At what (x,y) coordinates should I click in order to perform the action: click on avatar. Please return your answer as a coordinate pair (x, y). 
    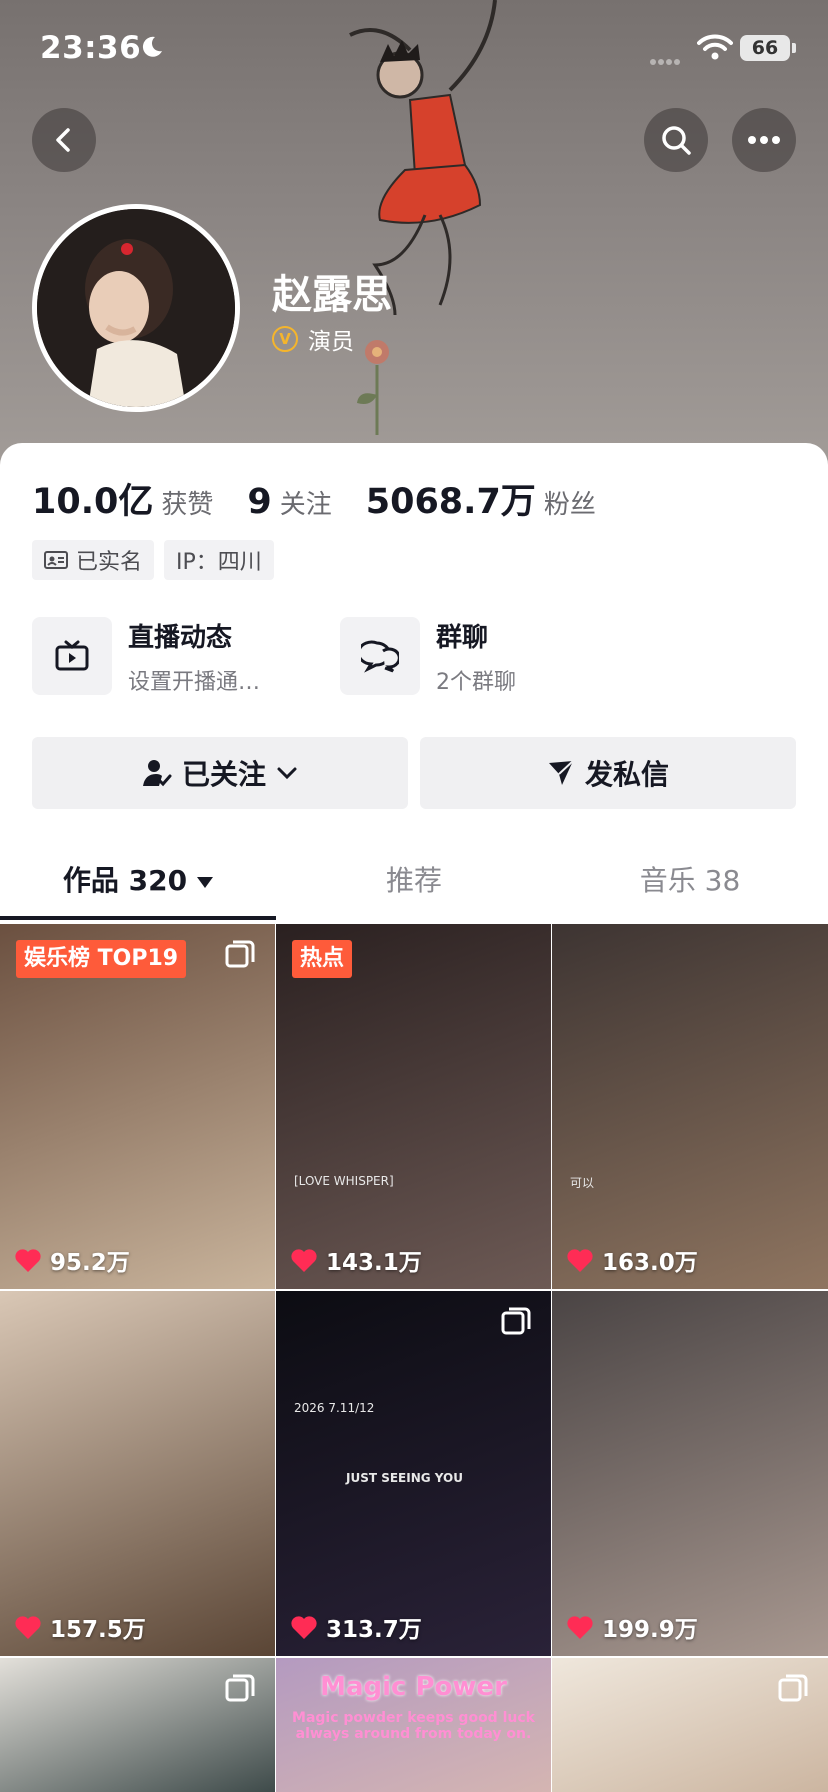
    Looking at the image, I should click on (136, 308).